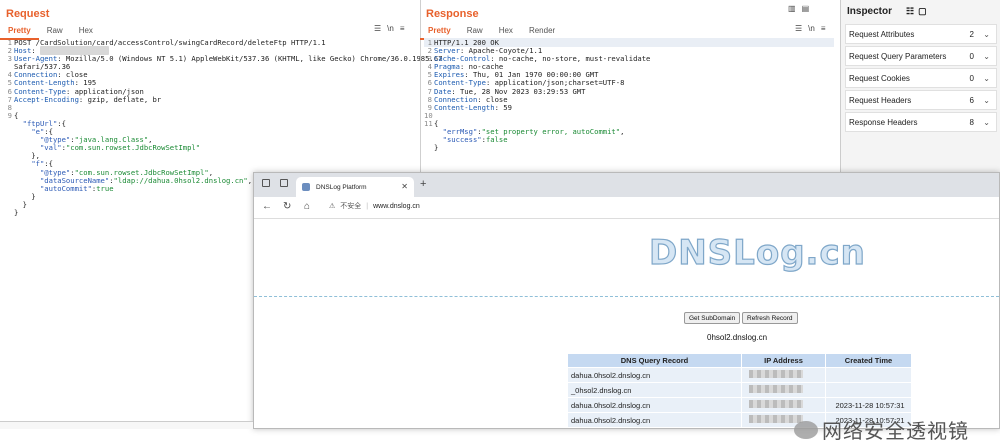 This screenshot has width=1000, height=444. Describe the element at coordinates (921, 78) in the screenshot. I see `inspector-row: Request Cookies 0 ⌄` at that location.